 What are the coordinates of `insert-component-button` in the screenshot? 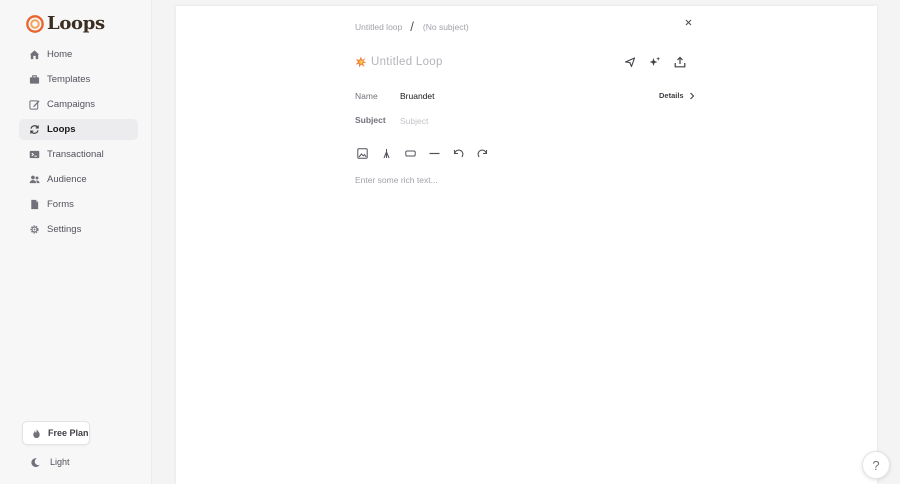 It's located at (386, 153).